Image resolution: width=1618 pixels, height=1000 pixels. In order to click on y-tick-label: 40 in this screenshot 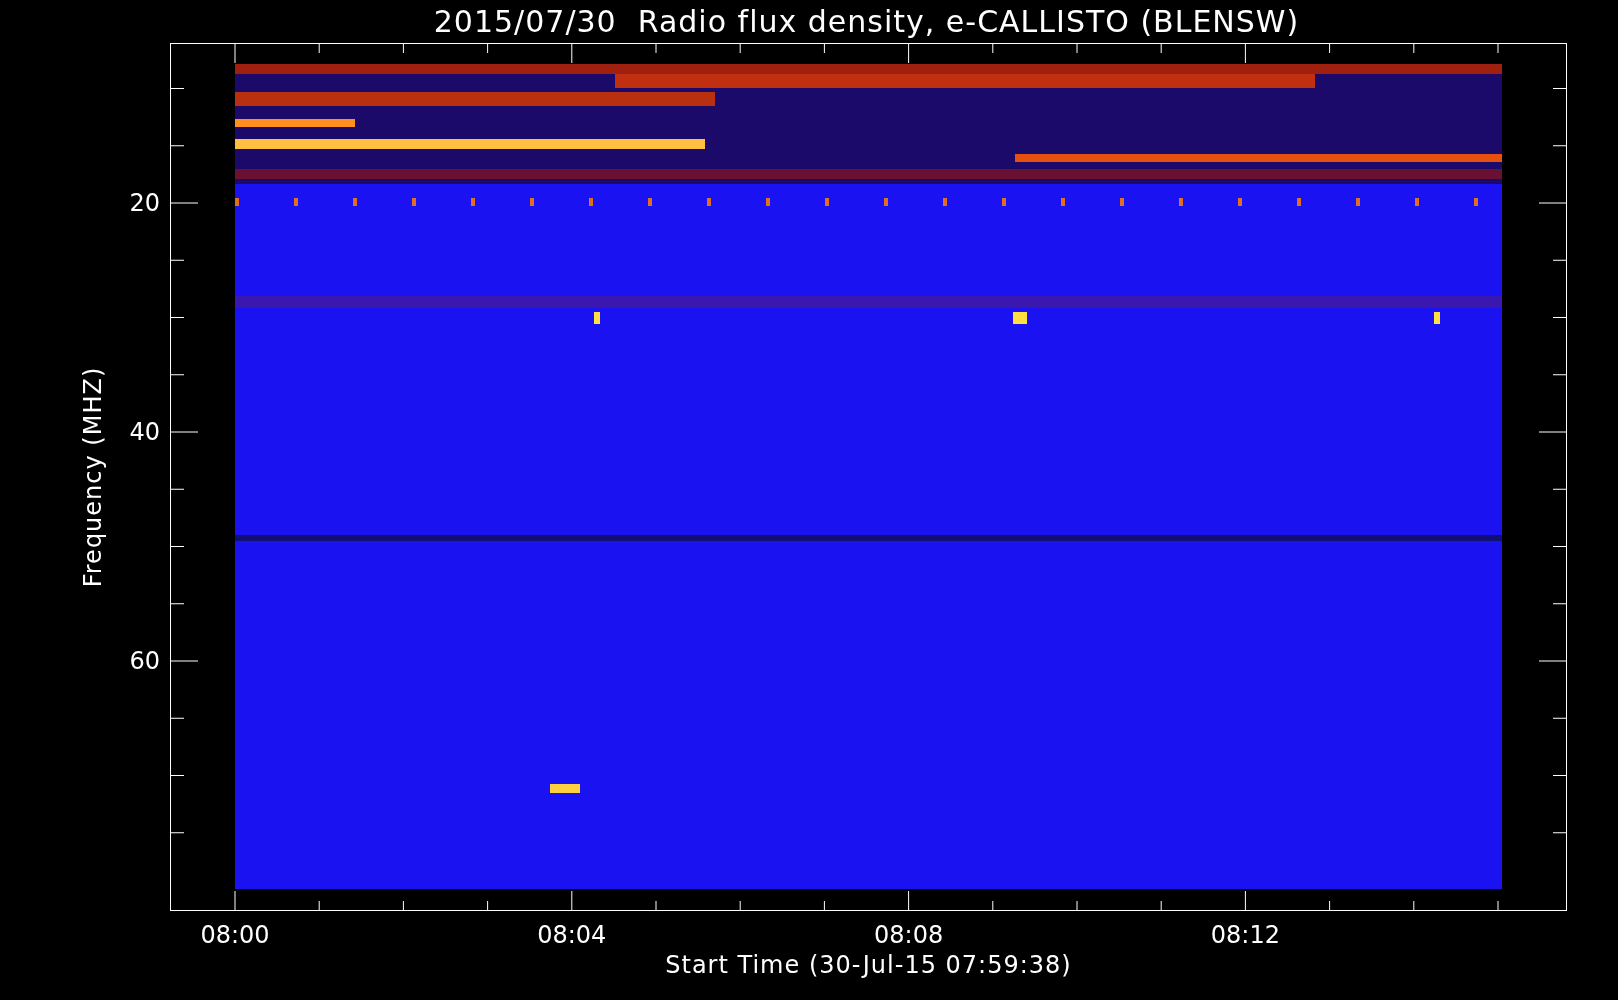, I will do `click(144, 432)`.